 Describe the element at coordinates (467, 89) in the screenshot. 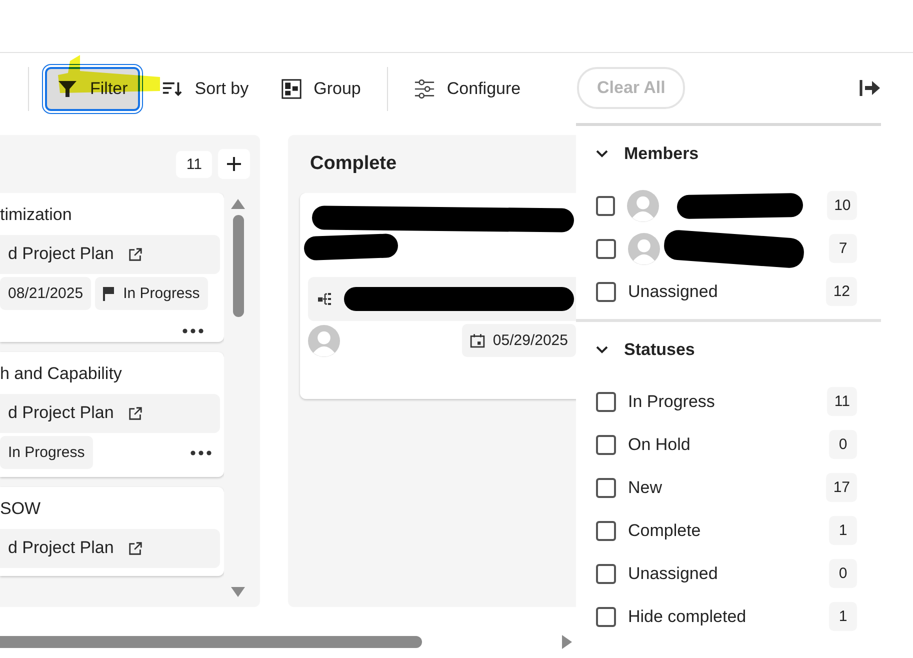

I see `configure-button: Configure` at that location.